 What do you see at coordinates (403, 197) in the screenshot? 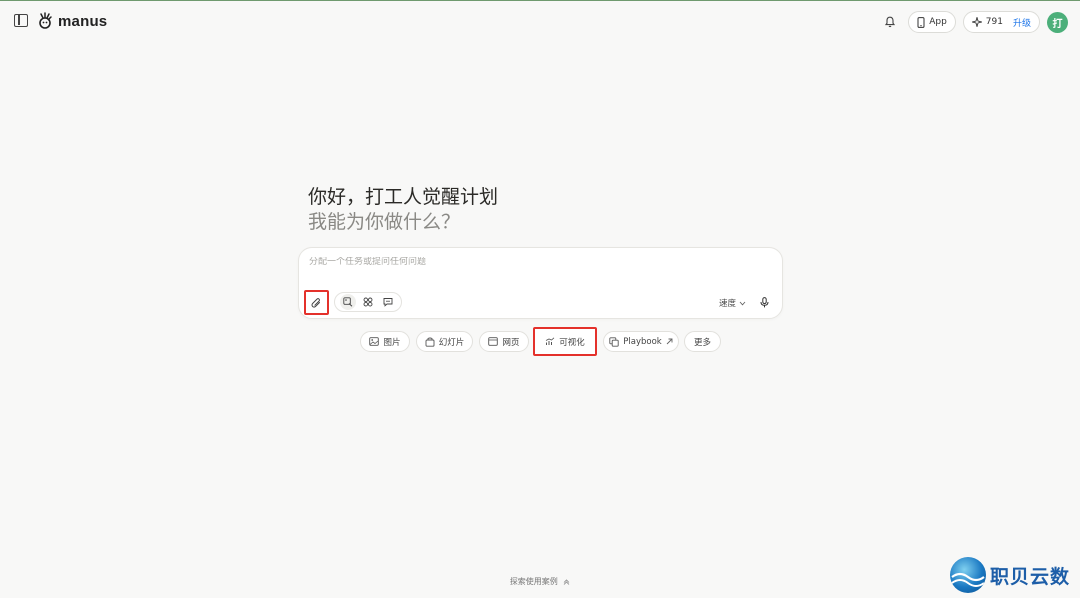
I see `greeting-title: 你好，打工人觉醒计划` at bounding box center [403, 197].